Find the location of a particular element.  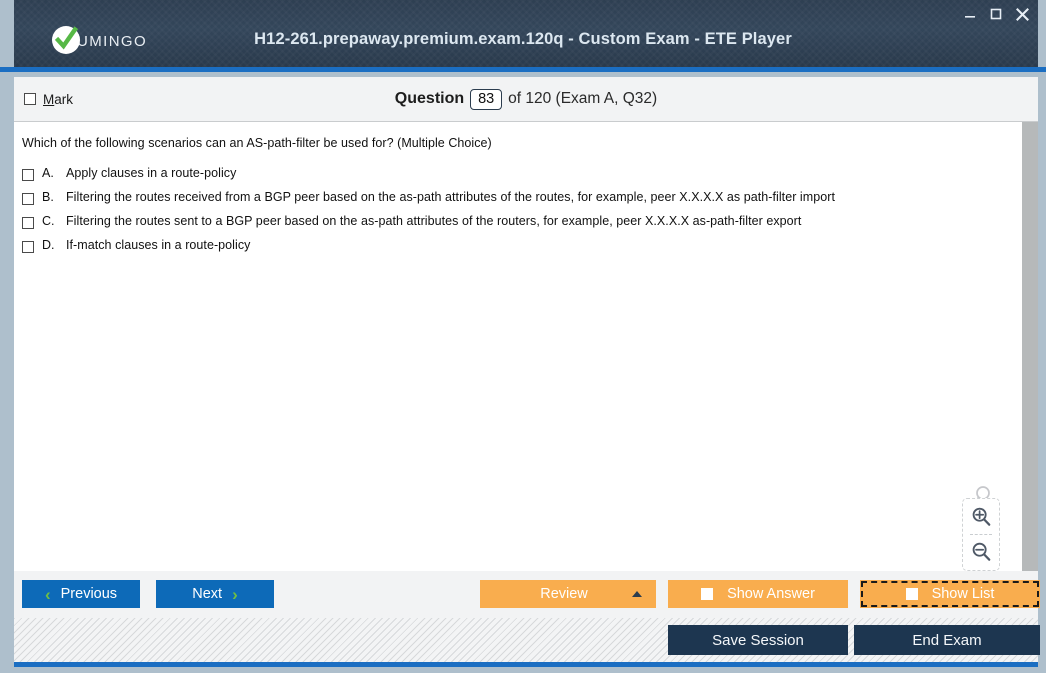

question-word: Question is located at coordinates (429, 98).